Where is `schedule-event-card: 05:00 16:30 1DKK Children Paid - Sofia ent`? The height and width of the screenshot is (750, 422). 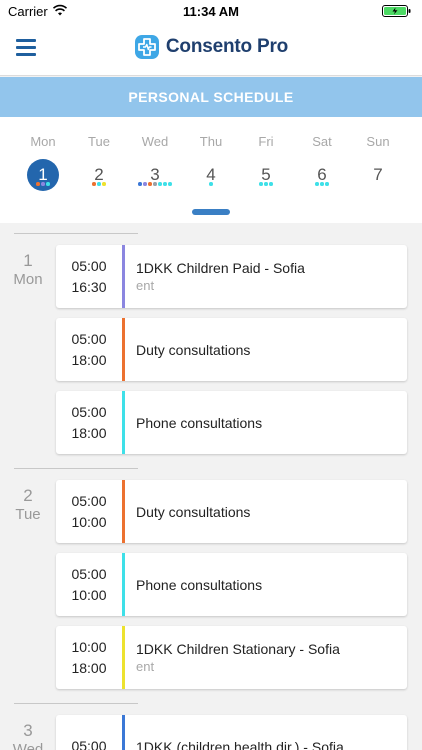 schedule-event-card: 05:00 16:30 1DKK Children Paid - Sofia ent is located at coordinates (231, 276).